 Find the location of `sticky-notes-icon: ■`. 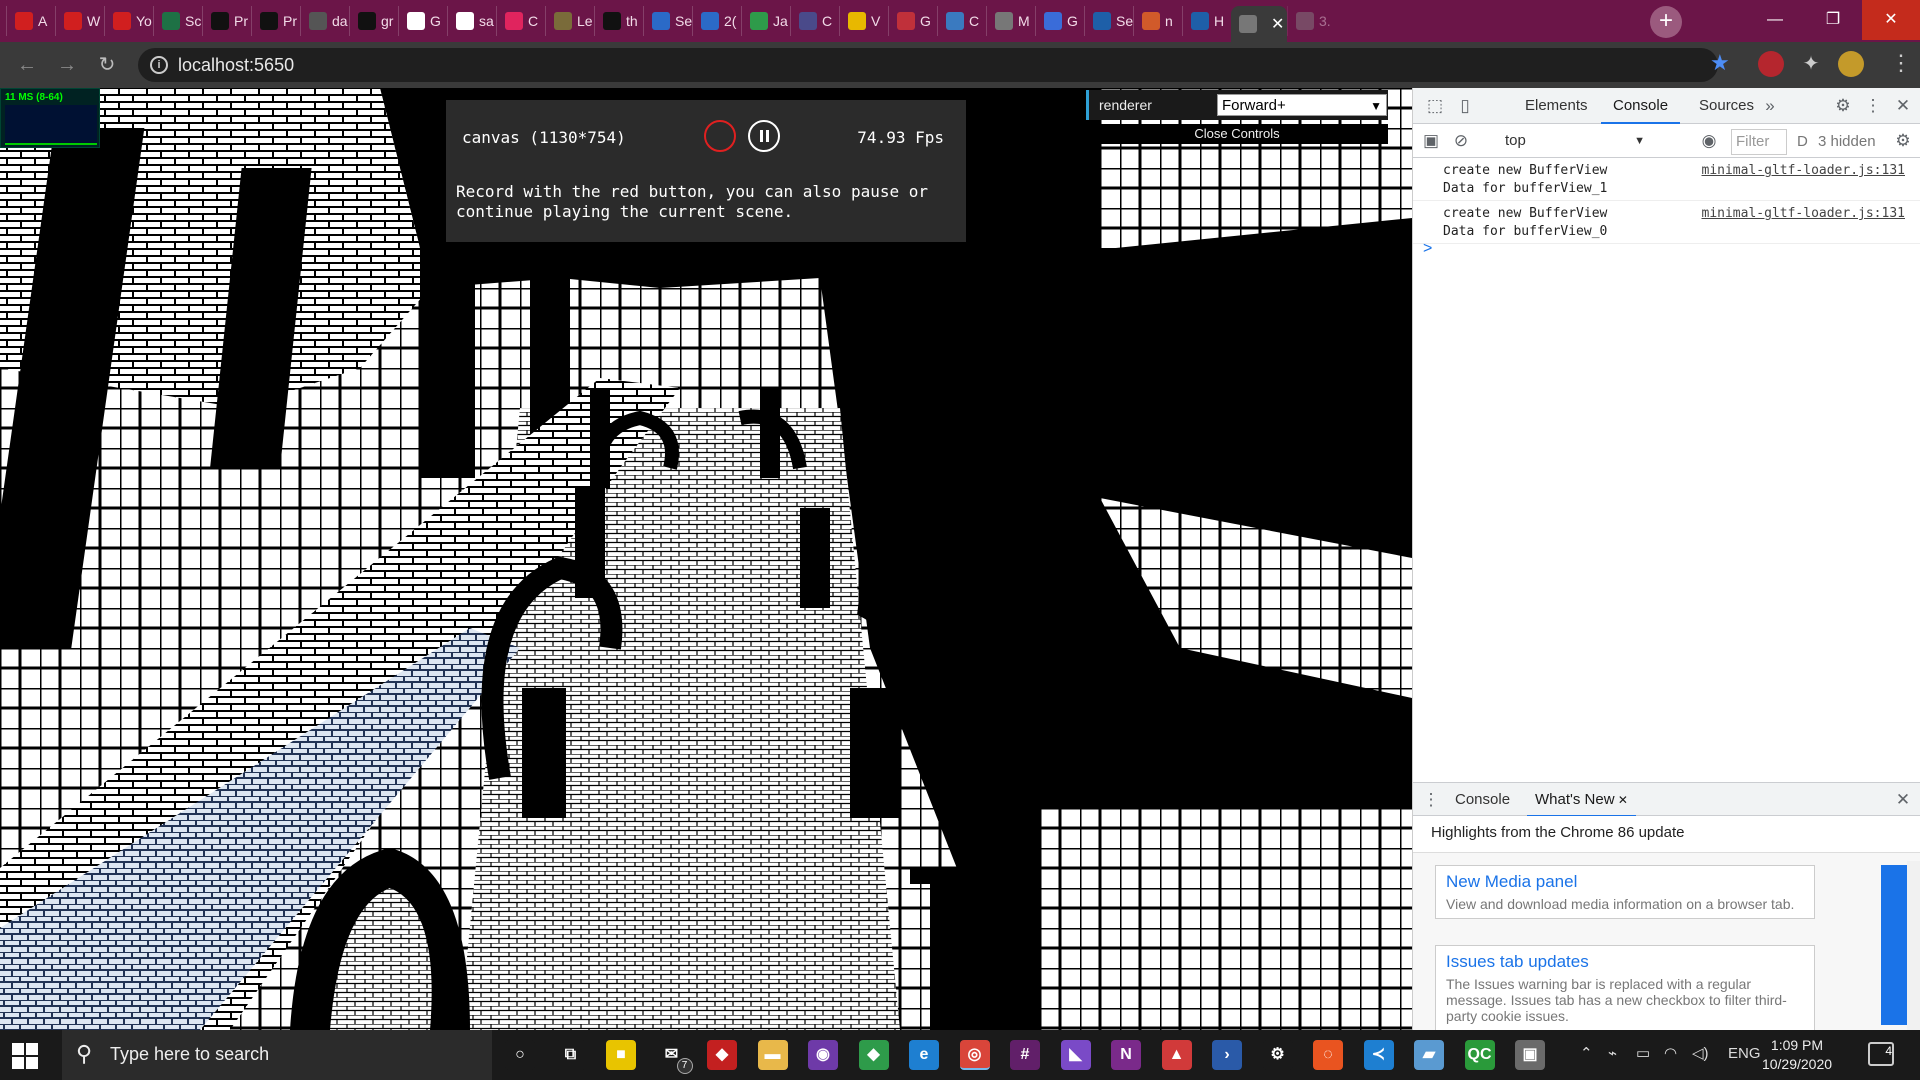

sticky-notes-icon: ■ is located at coordinates (621, 1055).